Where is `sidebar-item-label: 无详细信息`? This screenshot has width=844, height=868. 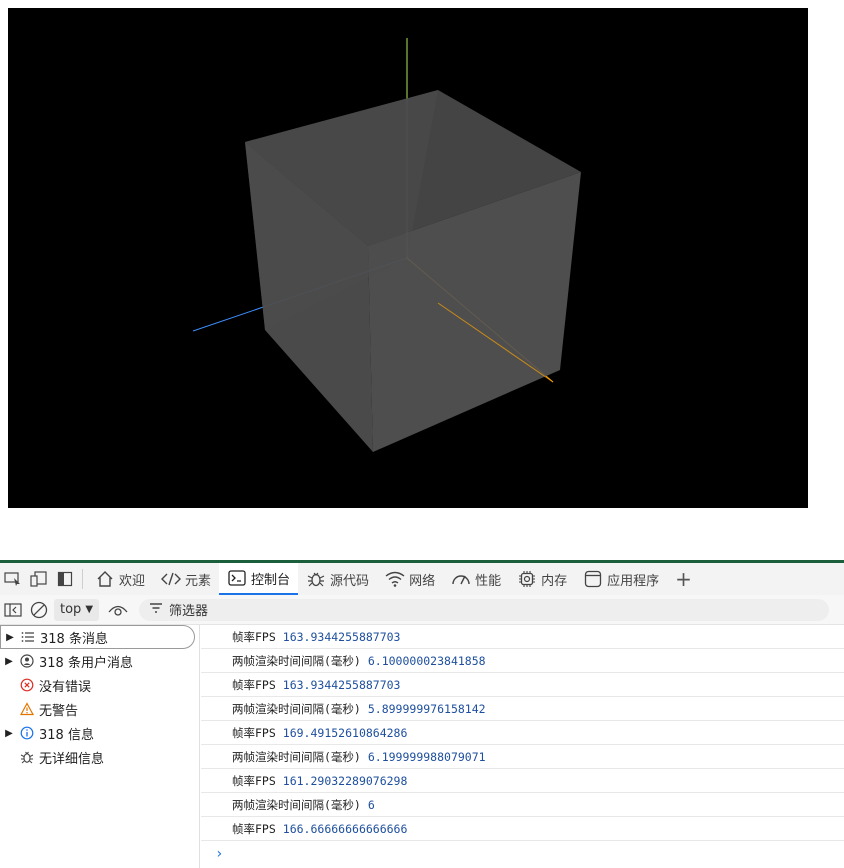
sidebar-item-label: 无详细信息 is located at coordinates (72, 759).